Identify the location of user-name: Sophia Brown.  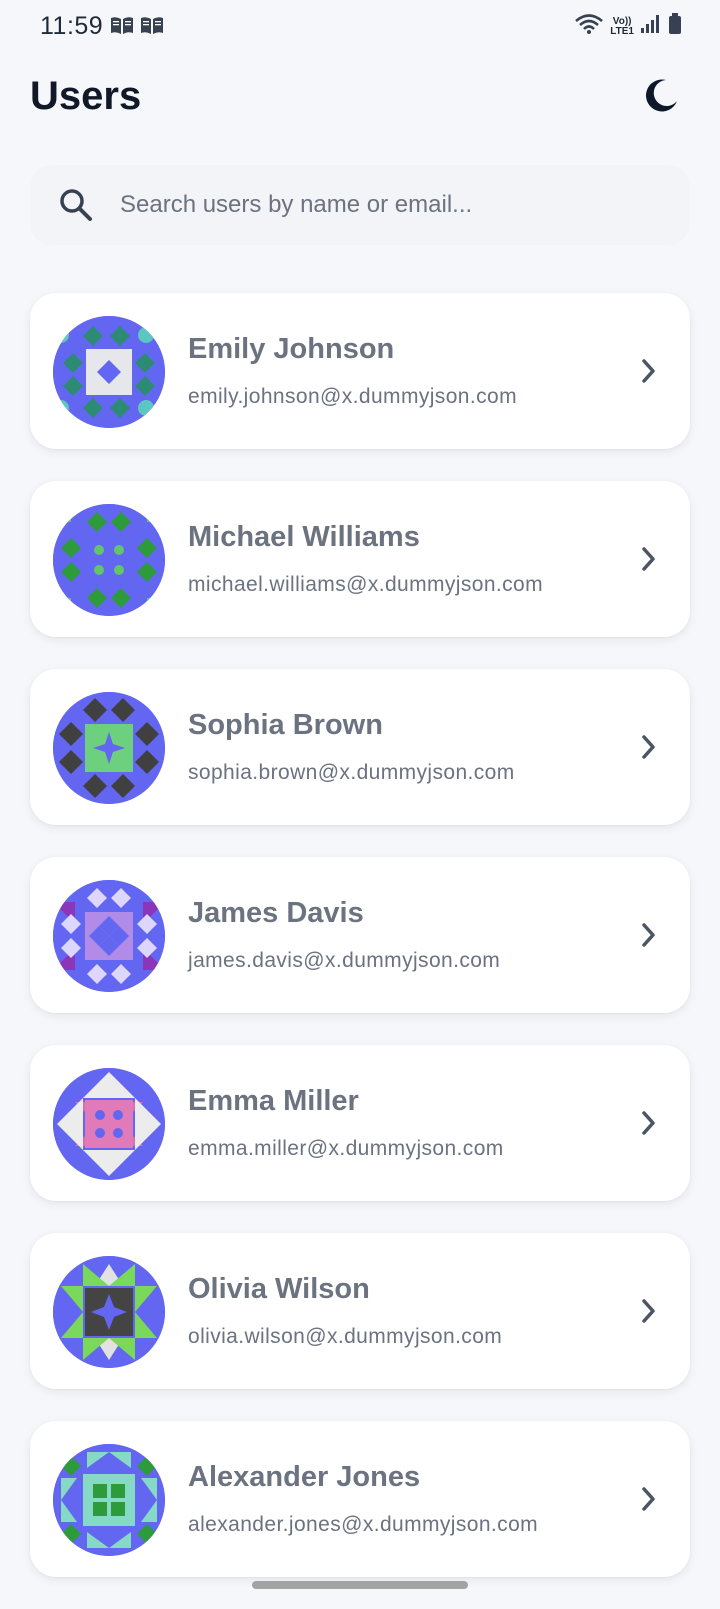
(285, 725).